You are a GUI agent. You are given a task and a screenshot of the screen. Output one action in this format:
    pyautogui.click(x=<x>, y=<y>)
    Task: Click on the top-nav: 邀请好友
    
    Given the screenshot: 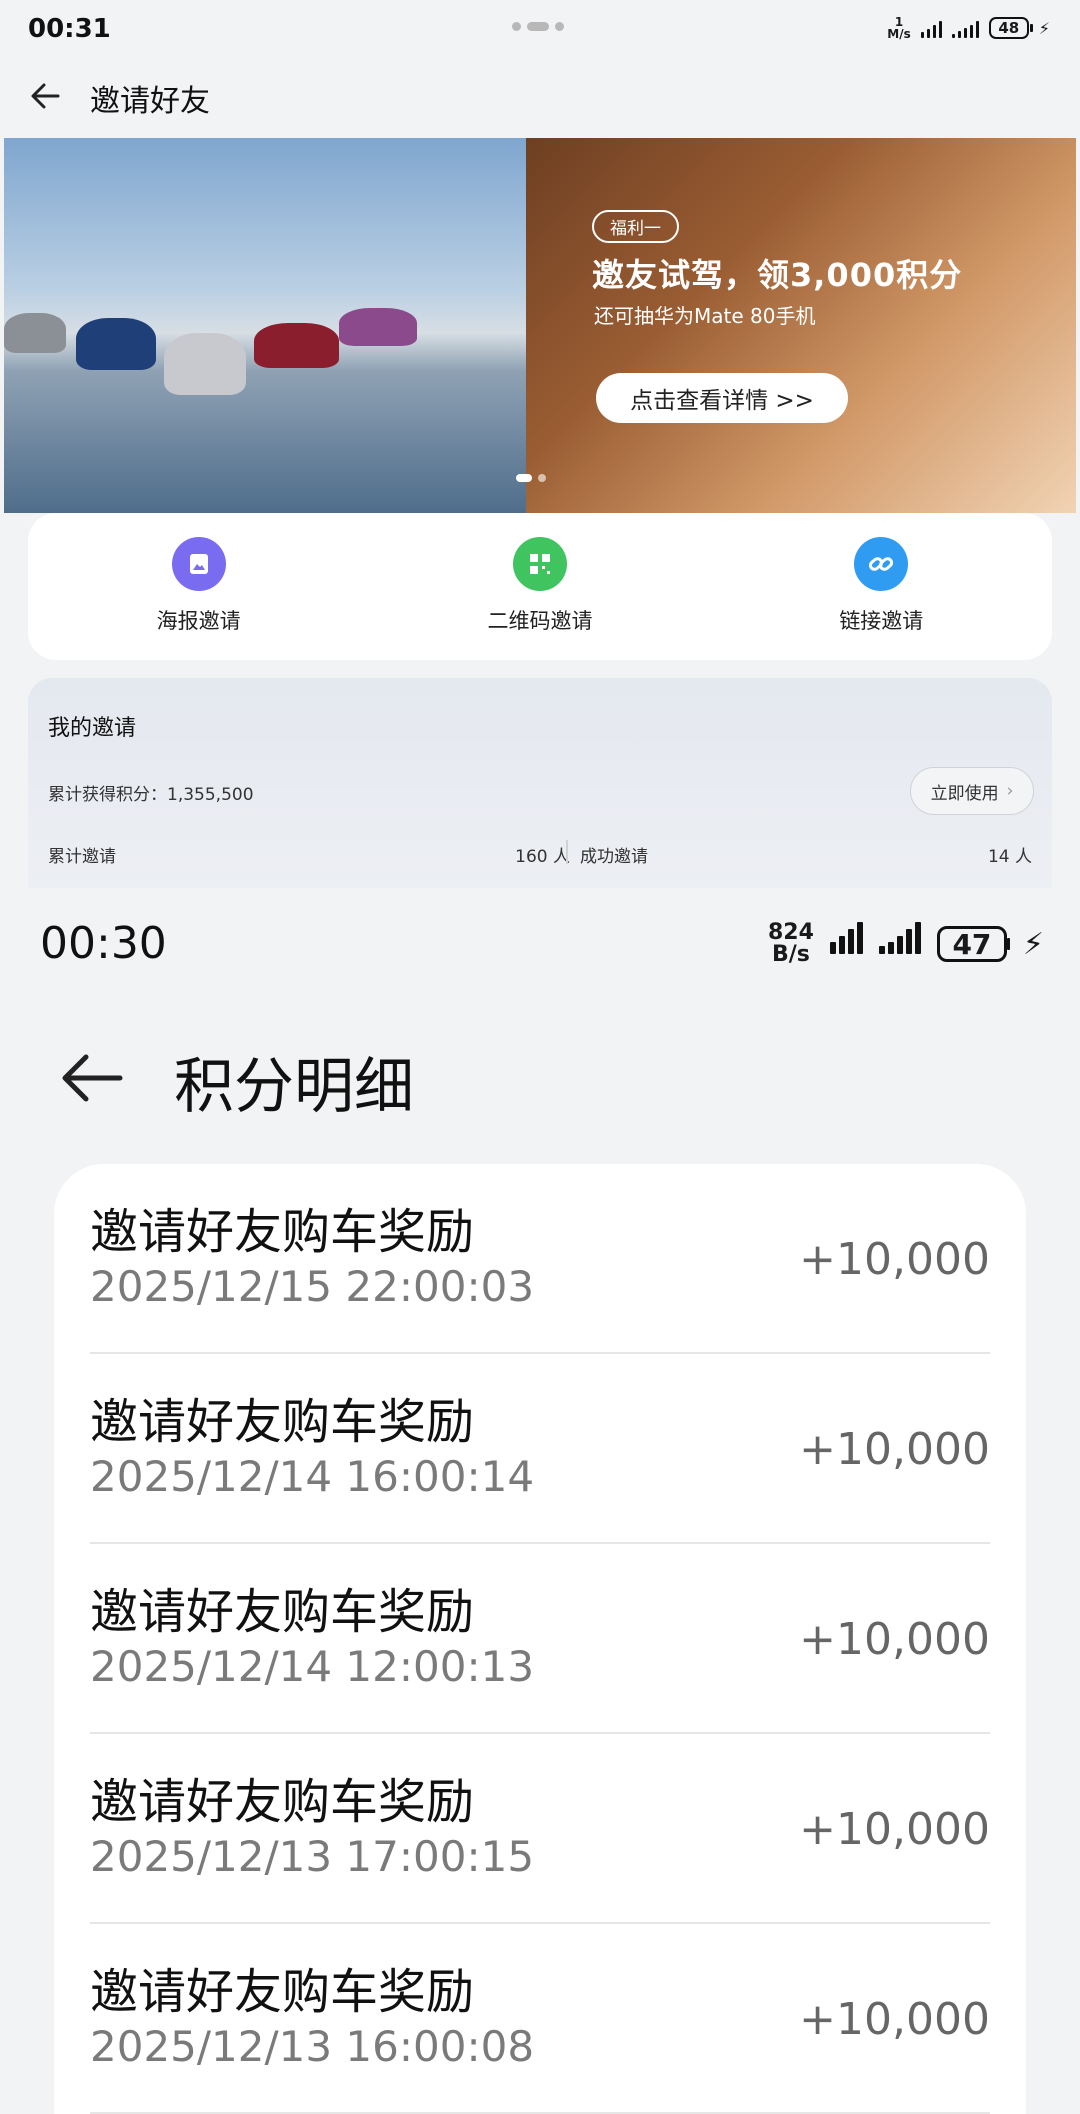 What is the action you would take?
    pyautogui.click(x=540, y=100)
    